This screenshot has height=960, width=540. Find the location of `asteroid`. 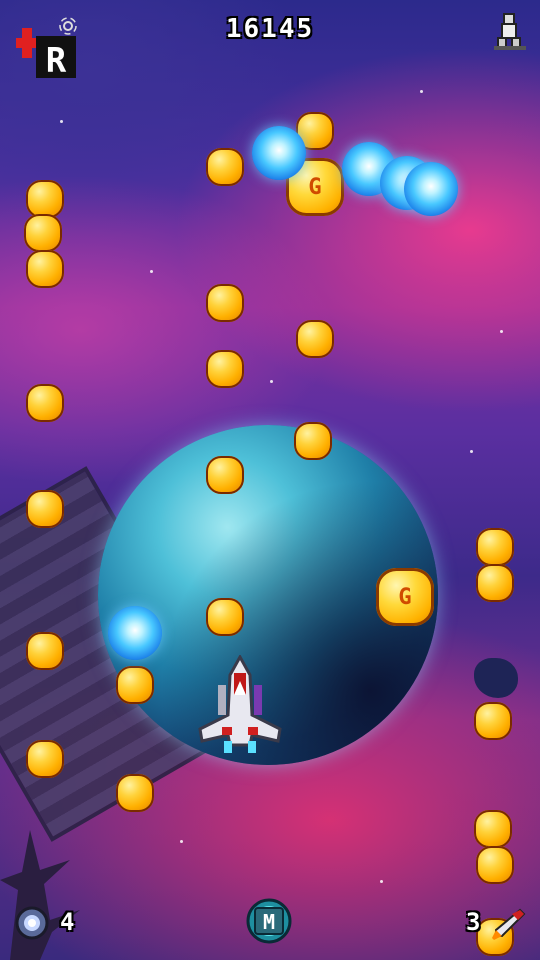

asteroid is located at coordinates (496, 678).